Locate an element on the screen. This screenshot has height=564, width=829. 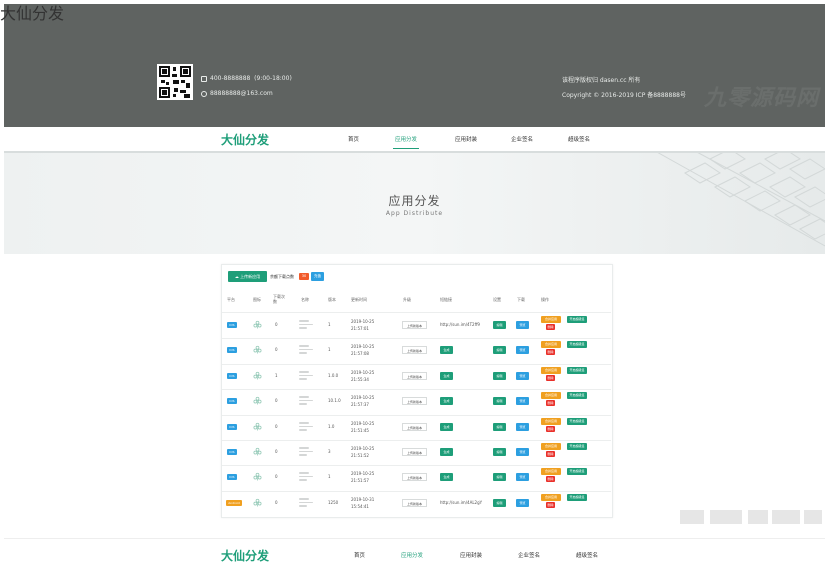
bottom-nav-logo: 大仙分发 is located at coordinates (245, 555).